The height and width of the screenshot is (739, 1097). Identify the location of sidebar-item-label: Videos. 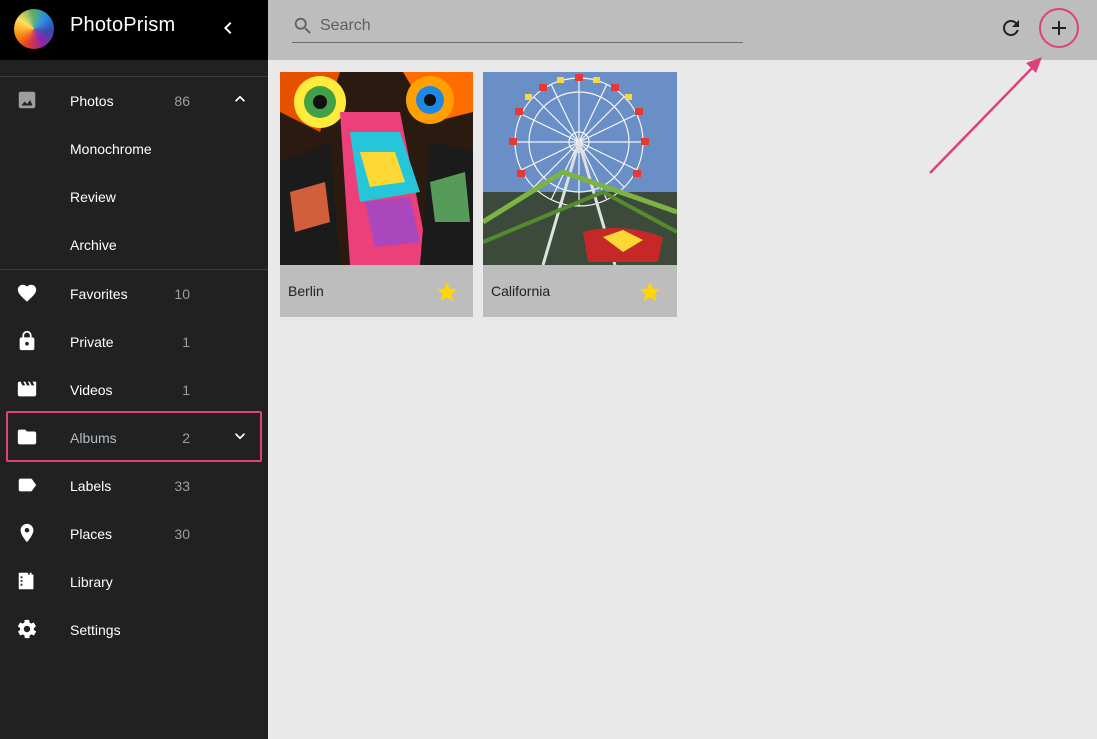
(91, 390).